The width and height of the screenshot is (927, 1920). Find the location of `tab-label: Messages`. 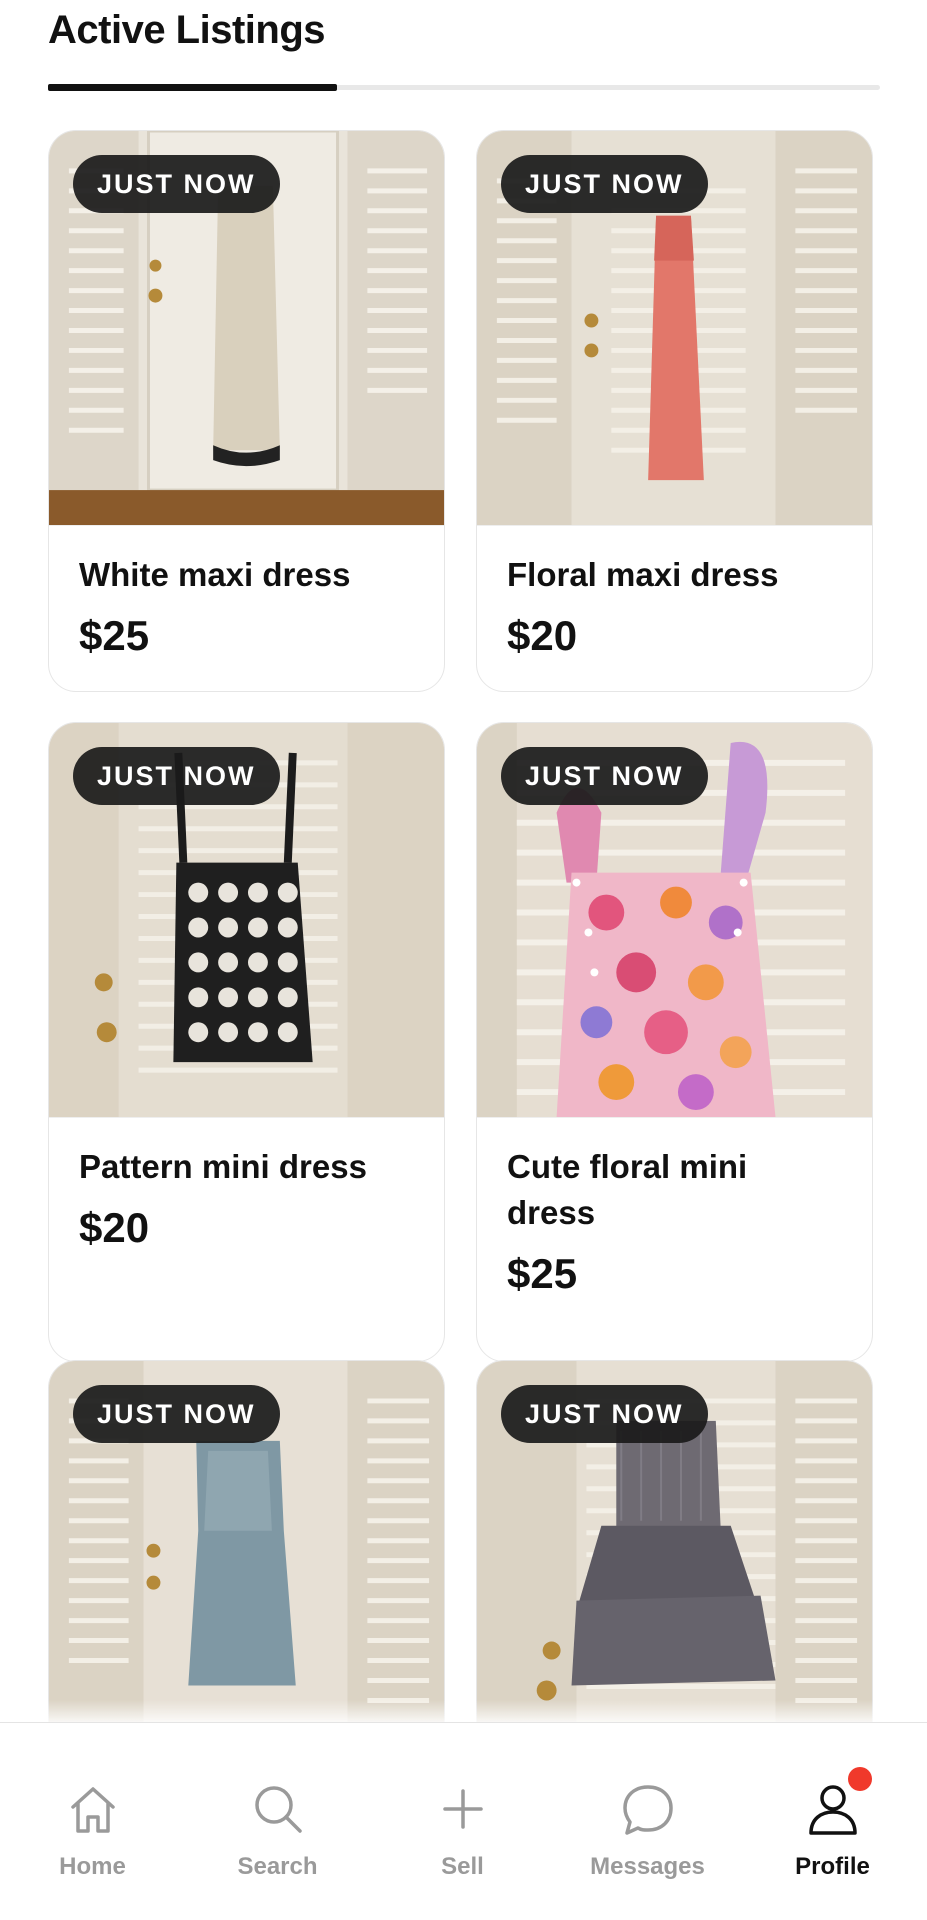

tab-label: Messages is located at coordinates (647, 1866).